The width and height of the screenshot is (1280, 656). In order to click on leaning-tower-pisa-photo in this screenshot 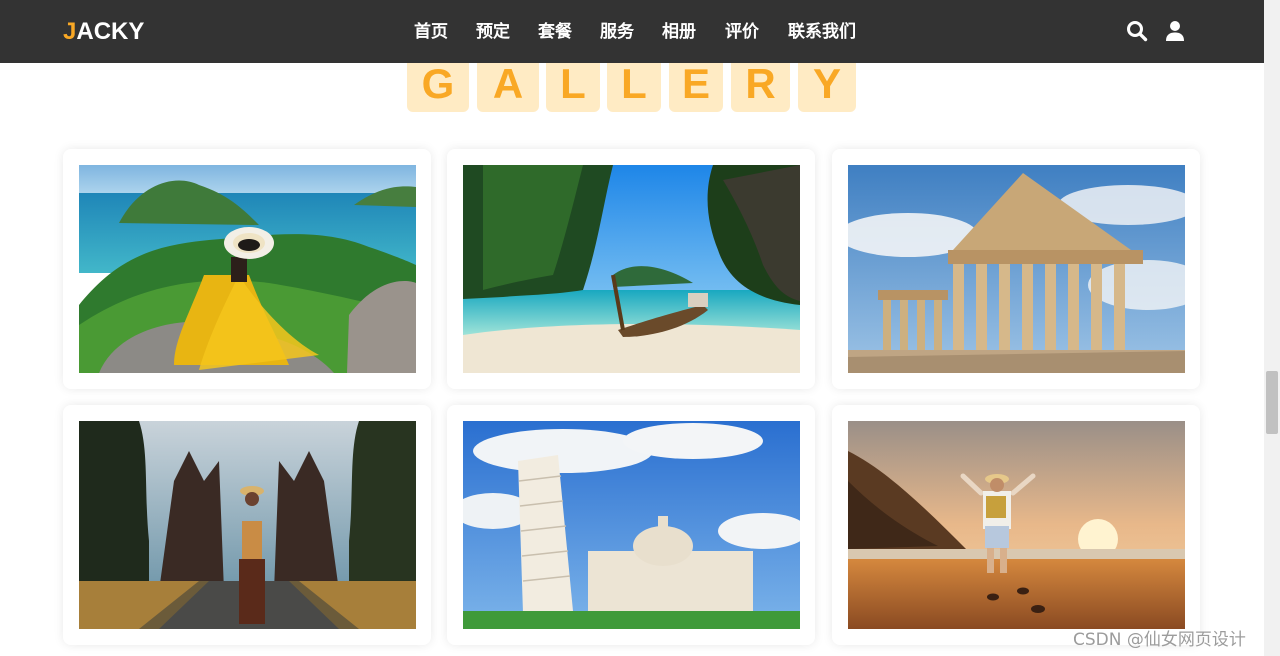, I will do `click(631, 525)`.